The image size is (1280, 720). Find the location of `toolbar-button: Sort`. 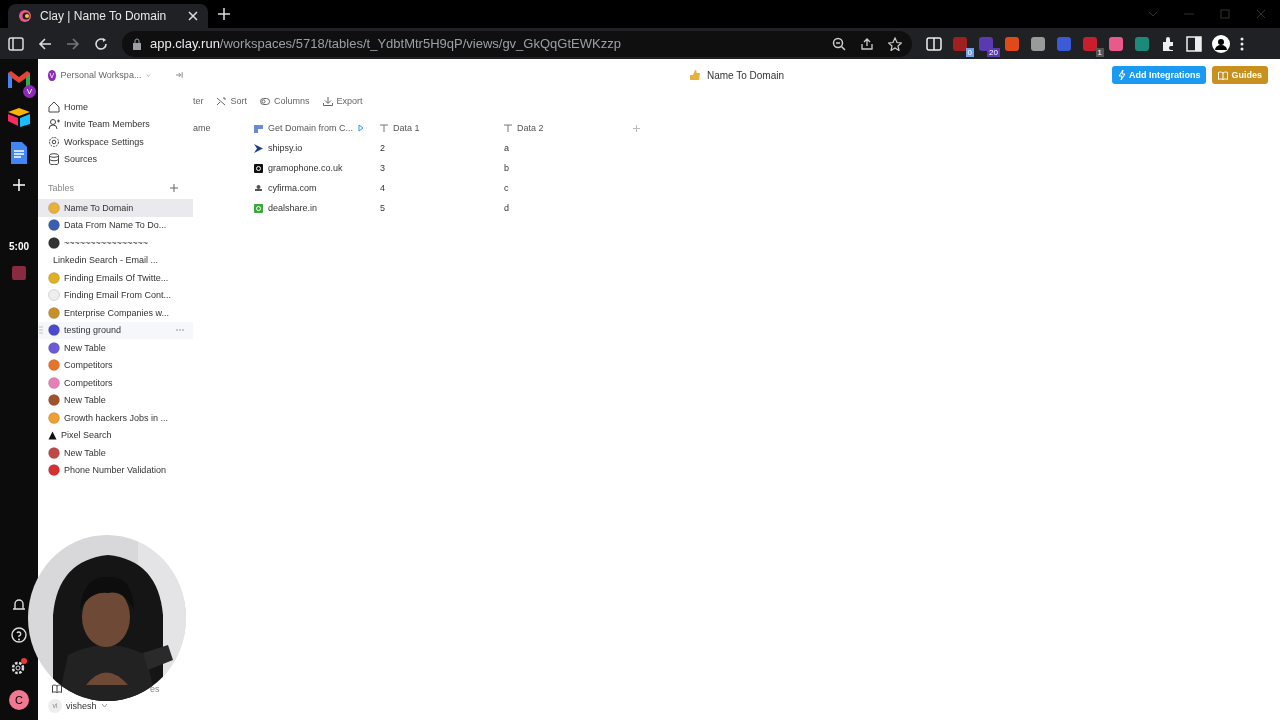

toolbar-button: Sort is located at coordinates (232, 101).